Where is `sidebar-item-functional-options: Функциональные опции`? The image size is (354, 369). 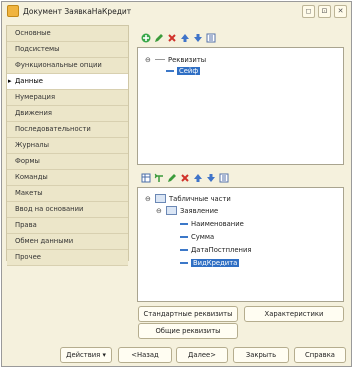 sidebar-item-functional-options: Функциональные опции is located at coordinates (67, 66).